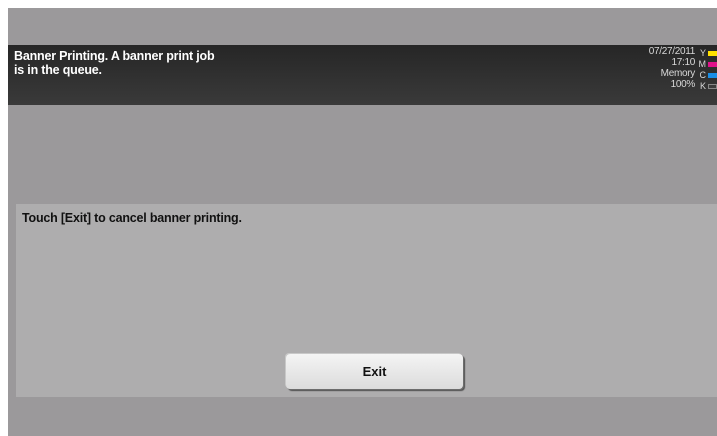 This screenshot has height=436, width=717. Describe the element at coordinates (703, 75) in the screenshot. I see `toner-cyan-letter: C` at that location.